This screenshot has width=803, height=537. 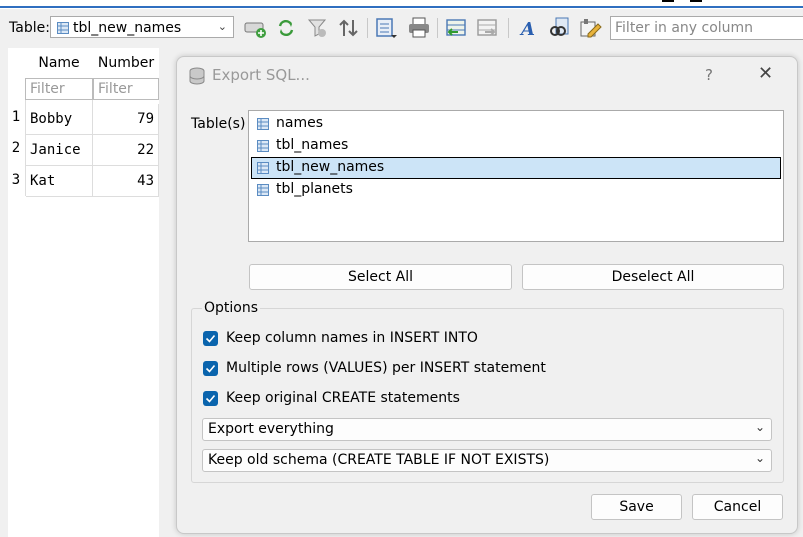 What do you see at coordinates (380, 277) in the screenshot?
I see `select-all-button: Select All` at bounding box center [380, 277].